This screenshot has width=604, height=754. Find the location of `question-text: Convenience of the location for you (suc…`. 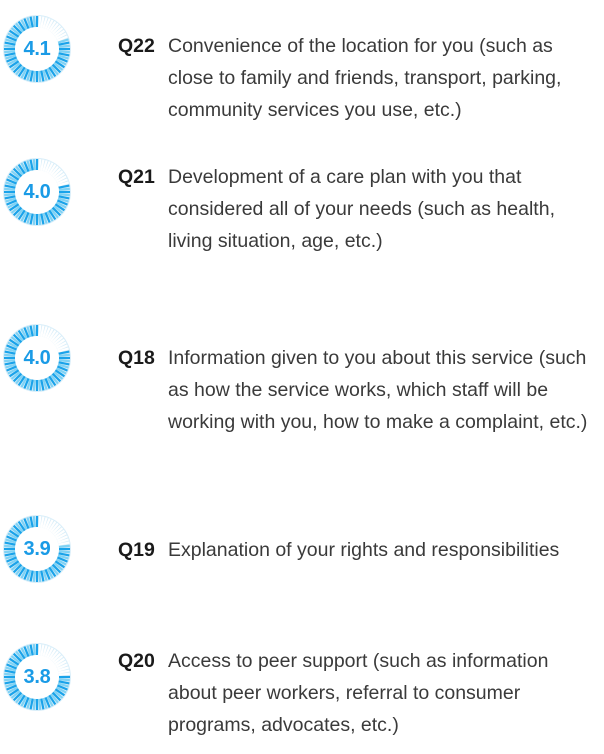

question-text: Convenience of the location for you (suc… is located at coordinates (365, 78).